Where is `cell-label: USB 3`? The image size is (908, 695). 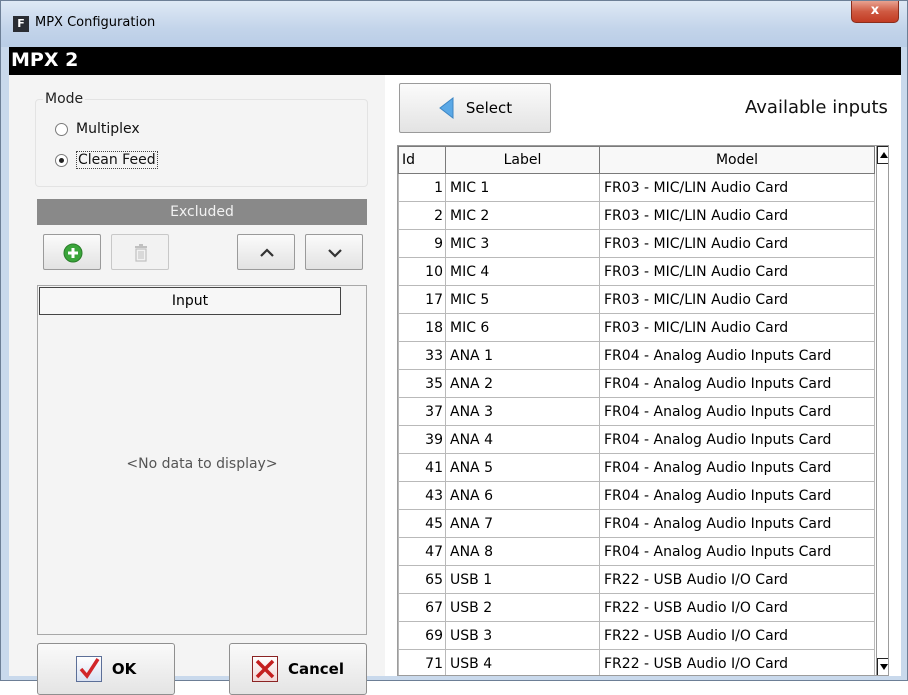 cell-label: USB 3 is located at coordinates (522, 635).